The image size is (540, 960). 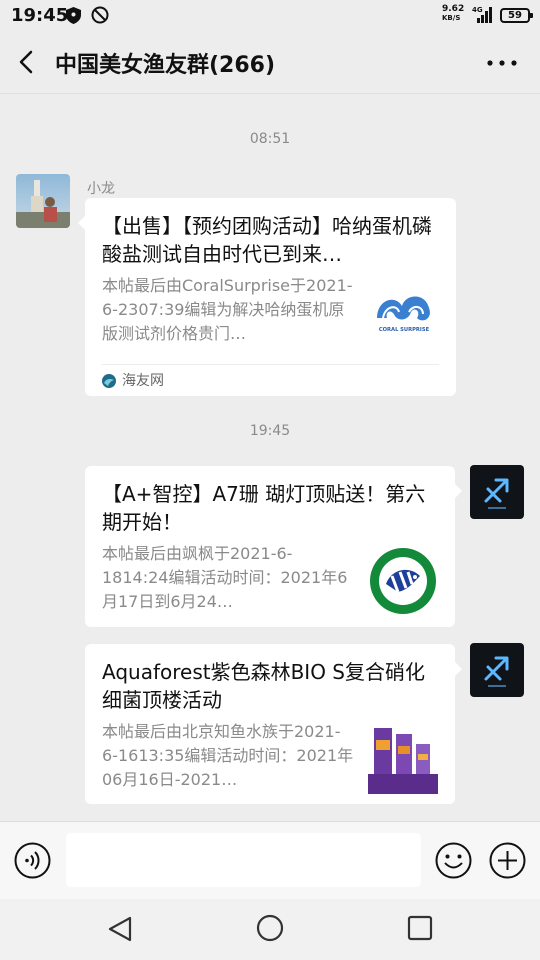 I want to click on chat-header: 中国美女渔友群(266), so click(x=270, y=63).